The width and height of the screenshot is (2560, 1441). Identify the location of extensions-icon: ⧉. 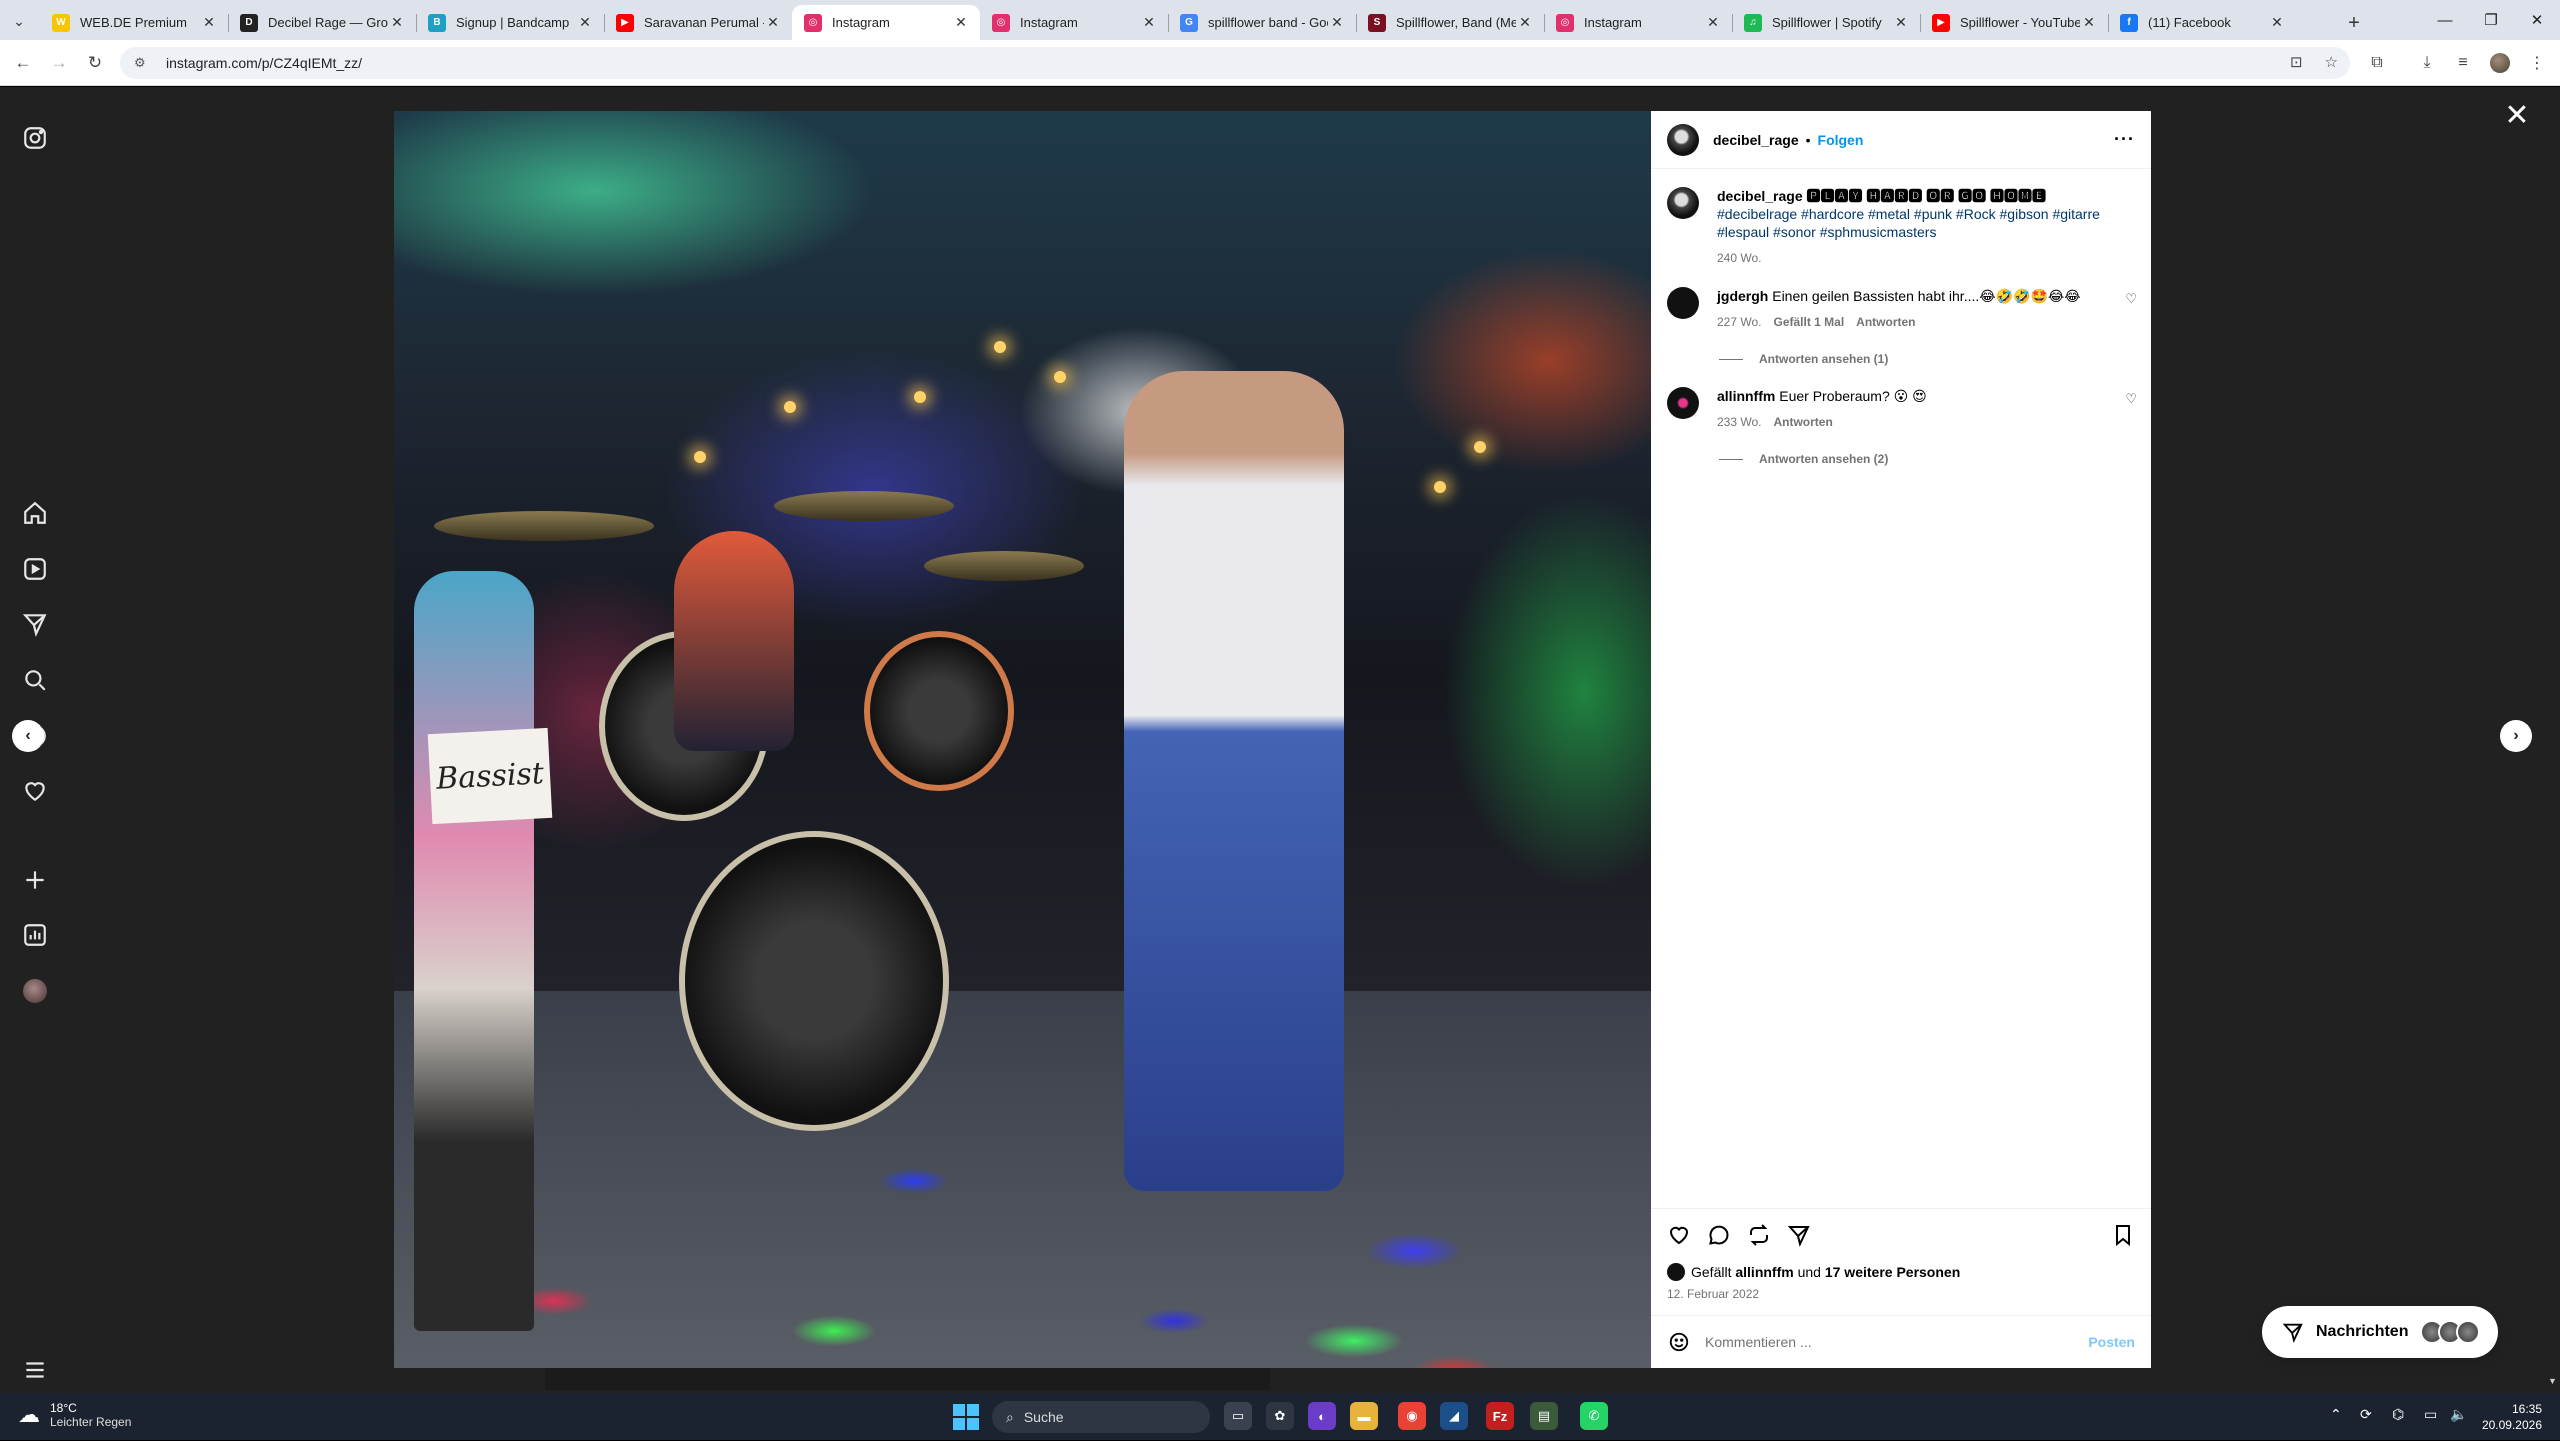
(2377, 63).